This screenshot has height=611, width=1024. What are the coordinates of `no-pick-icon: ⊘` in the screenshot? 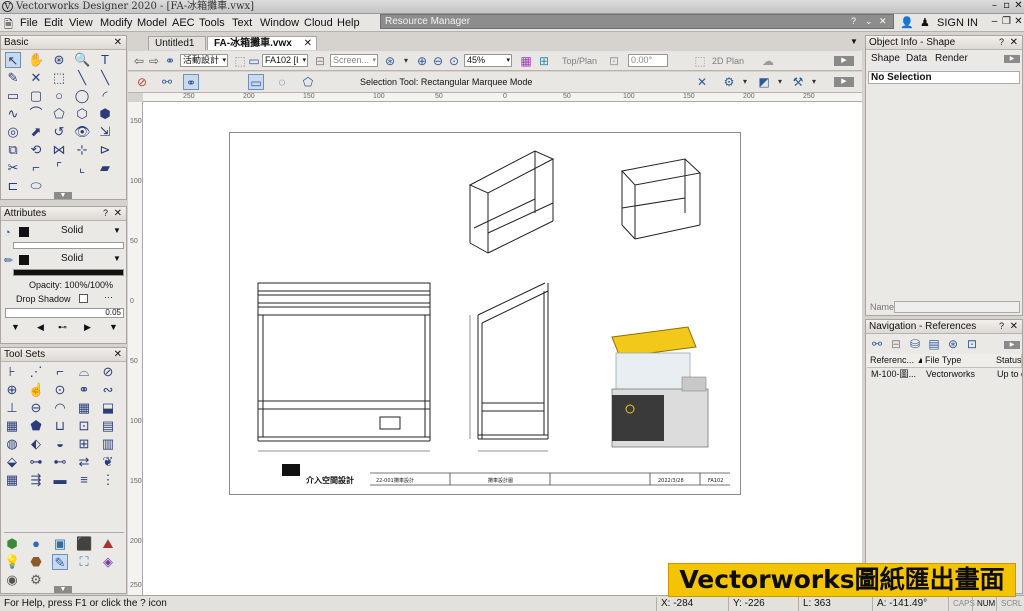 It's located at (142, 82).